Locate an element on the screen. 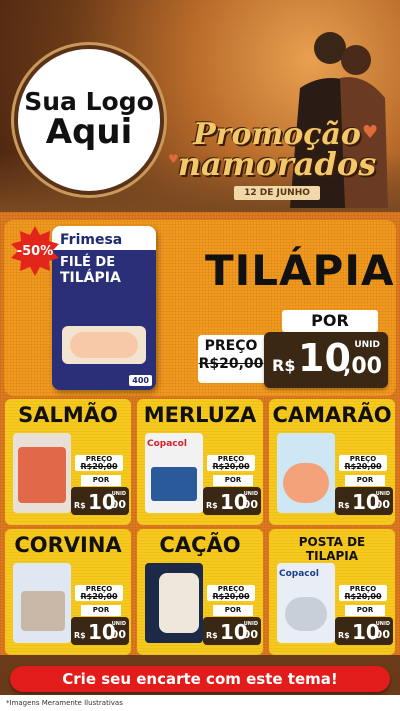  package-line1: FILÉ DE is located at coordinates (88, 262).